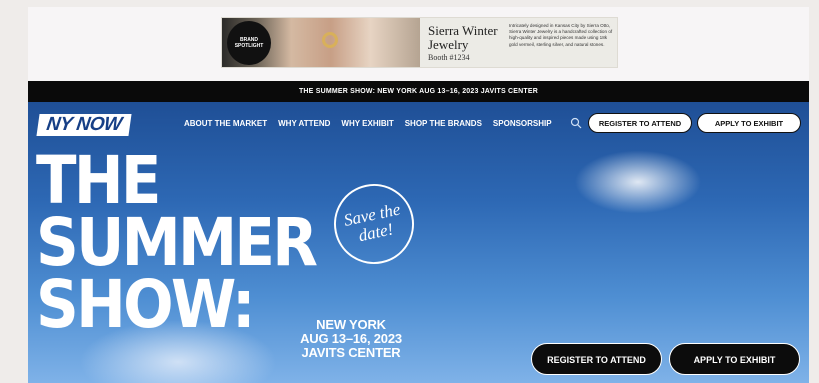 This screenshot has width=819, height=383. I want to click on hero-apply-button: APPLY TO EXHIBIT, so click(734, 359).